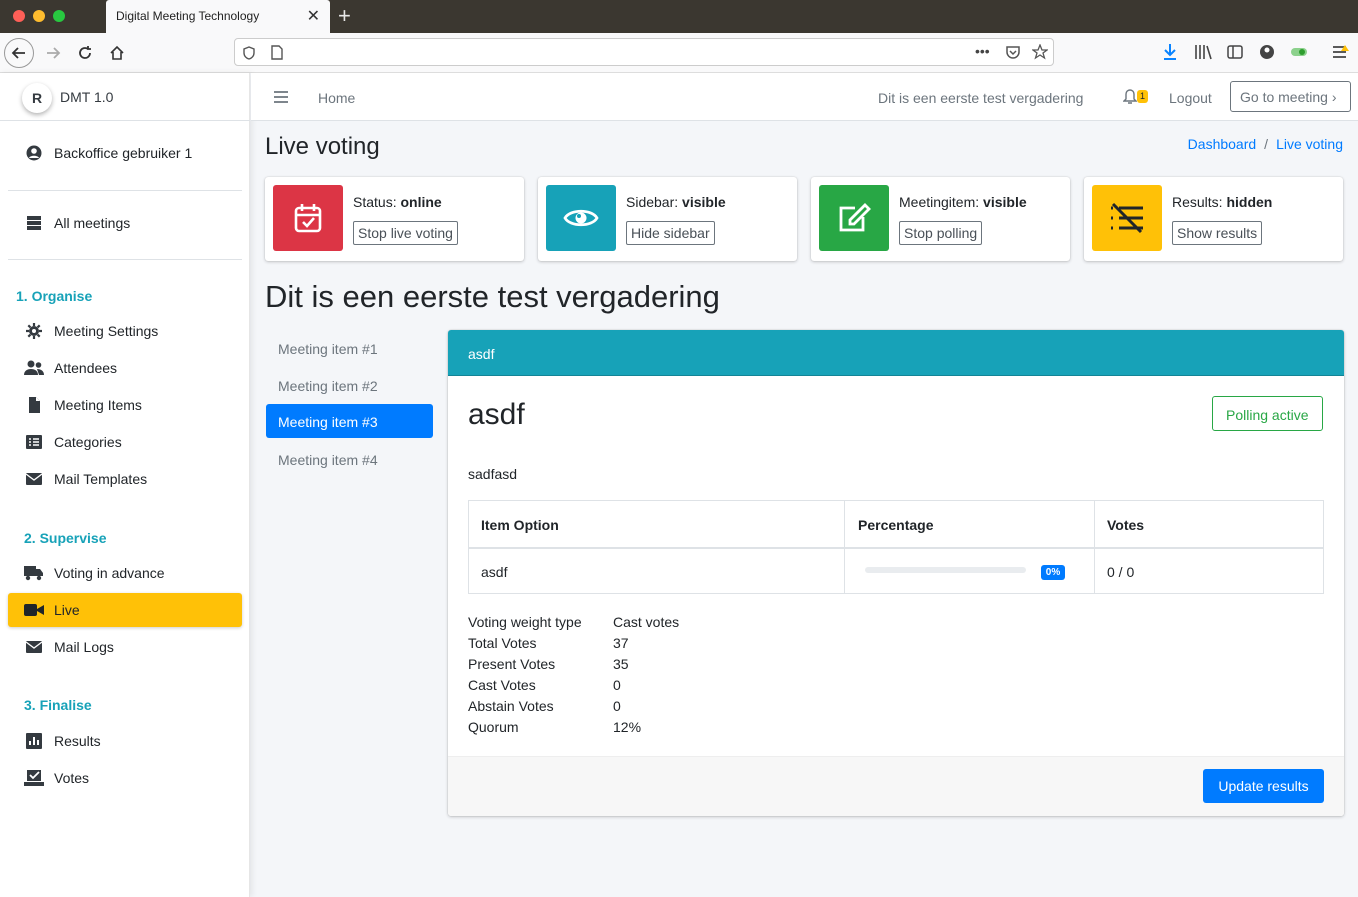  Describe the element at coordinates (679, 16) in the screenshot. I see `browser-tab-bar: Digital Meeting Technology ✕ +` at that location.